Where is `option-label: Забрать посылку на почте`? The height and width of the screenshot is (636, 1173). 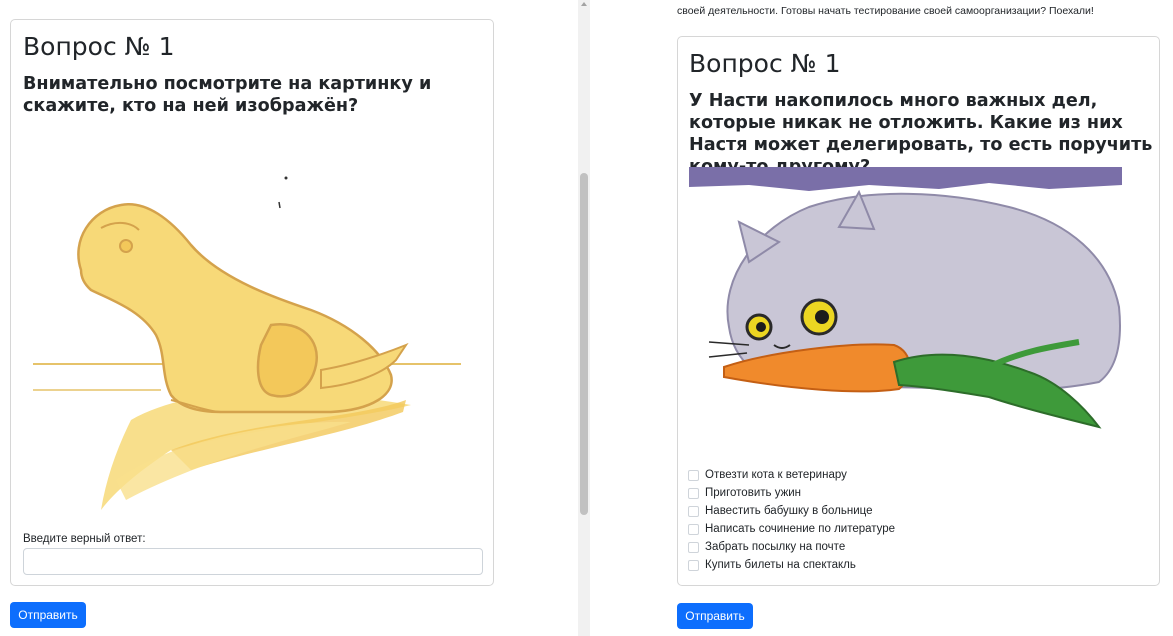 option-label: Забрать посылку на почте is located at coordinates (775, 547).